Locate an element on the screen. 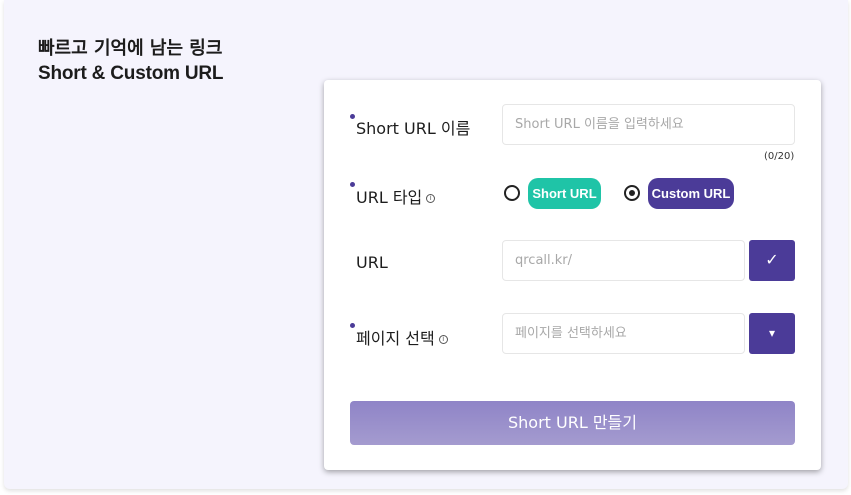 The height and width of the screenshot is (495, 851). short-url-option: Short URL is located at coordinates (564, 193).